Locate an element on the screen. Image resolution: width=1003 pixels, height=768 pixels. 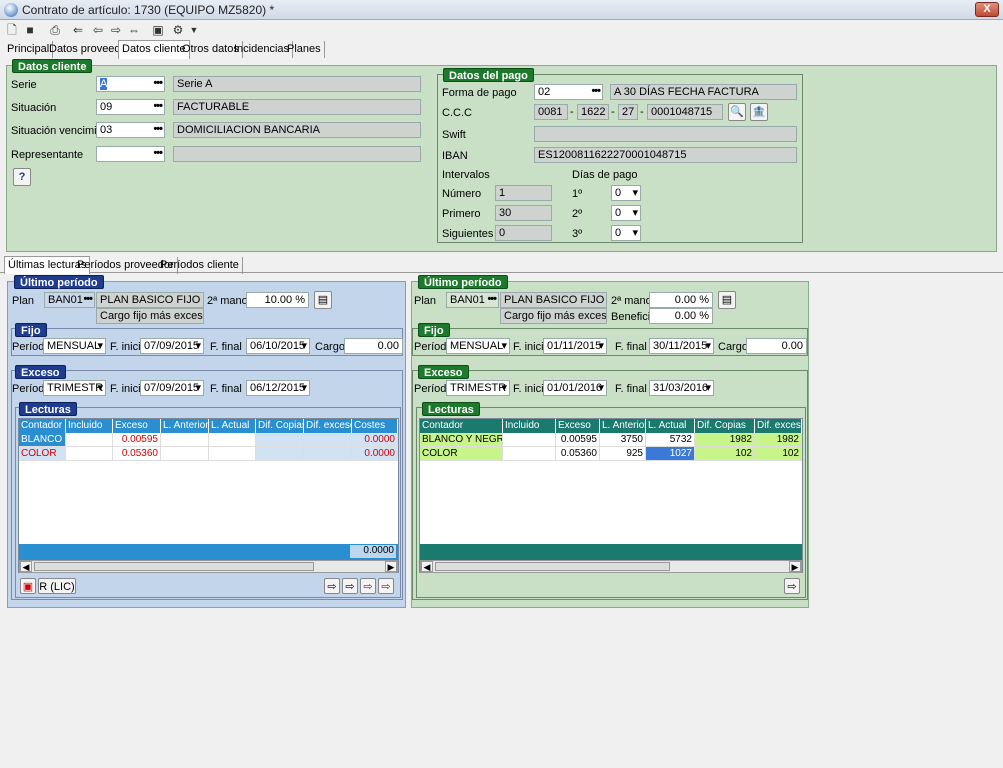
tab-periodos-cliente: Períodos cliente is located at coordinates (200, 265).